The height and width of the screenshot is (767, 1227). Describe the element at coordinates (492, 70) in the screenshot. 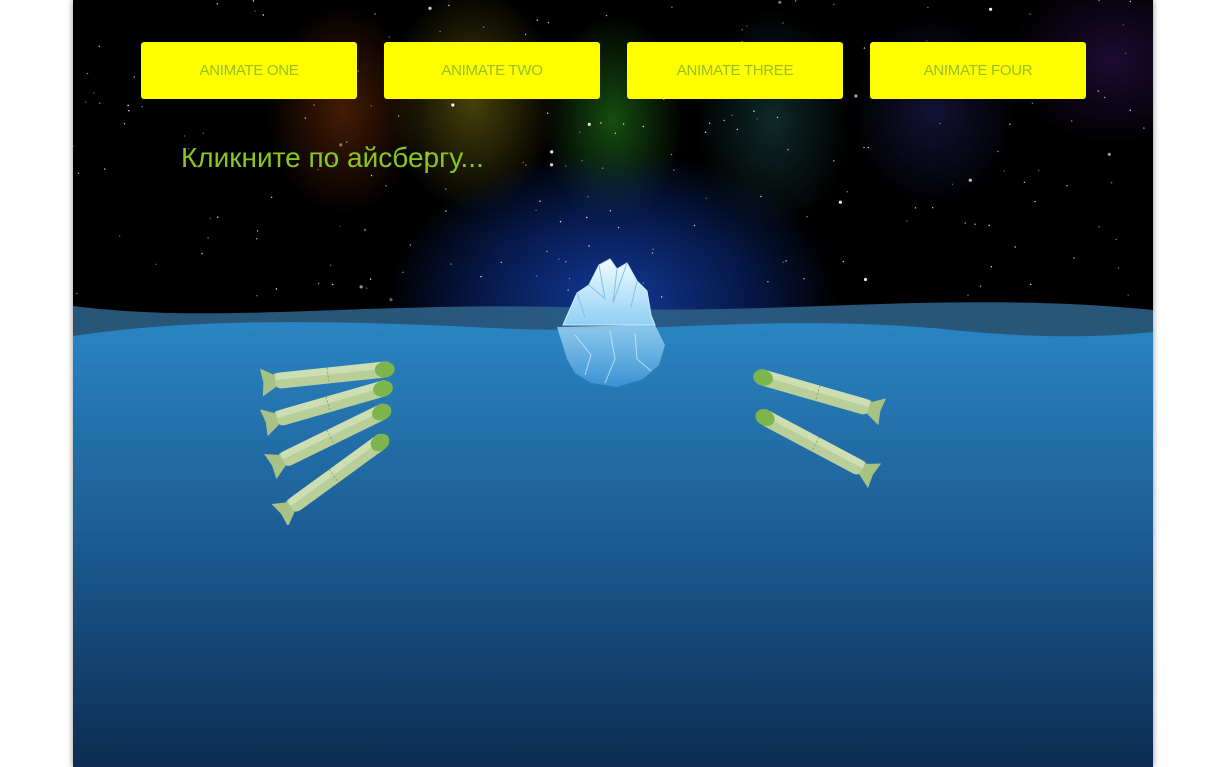

I see `animate-two-button: ANIMATE TWO` at that location.